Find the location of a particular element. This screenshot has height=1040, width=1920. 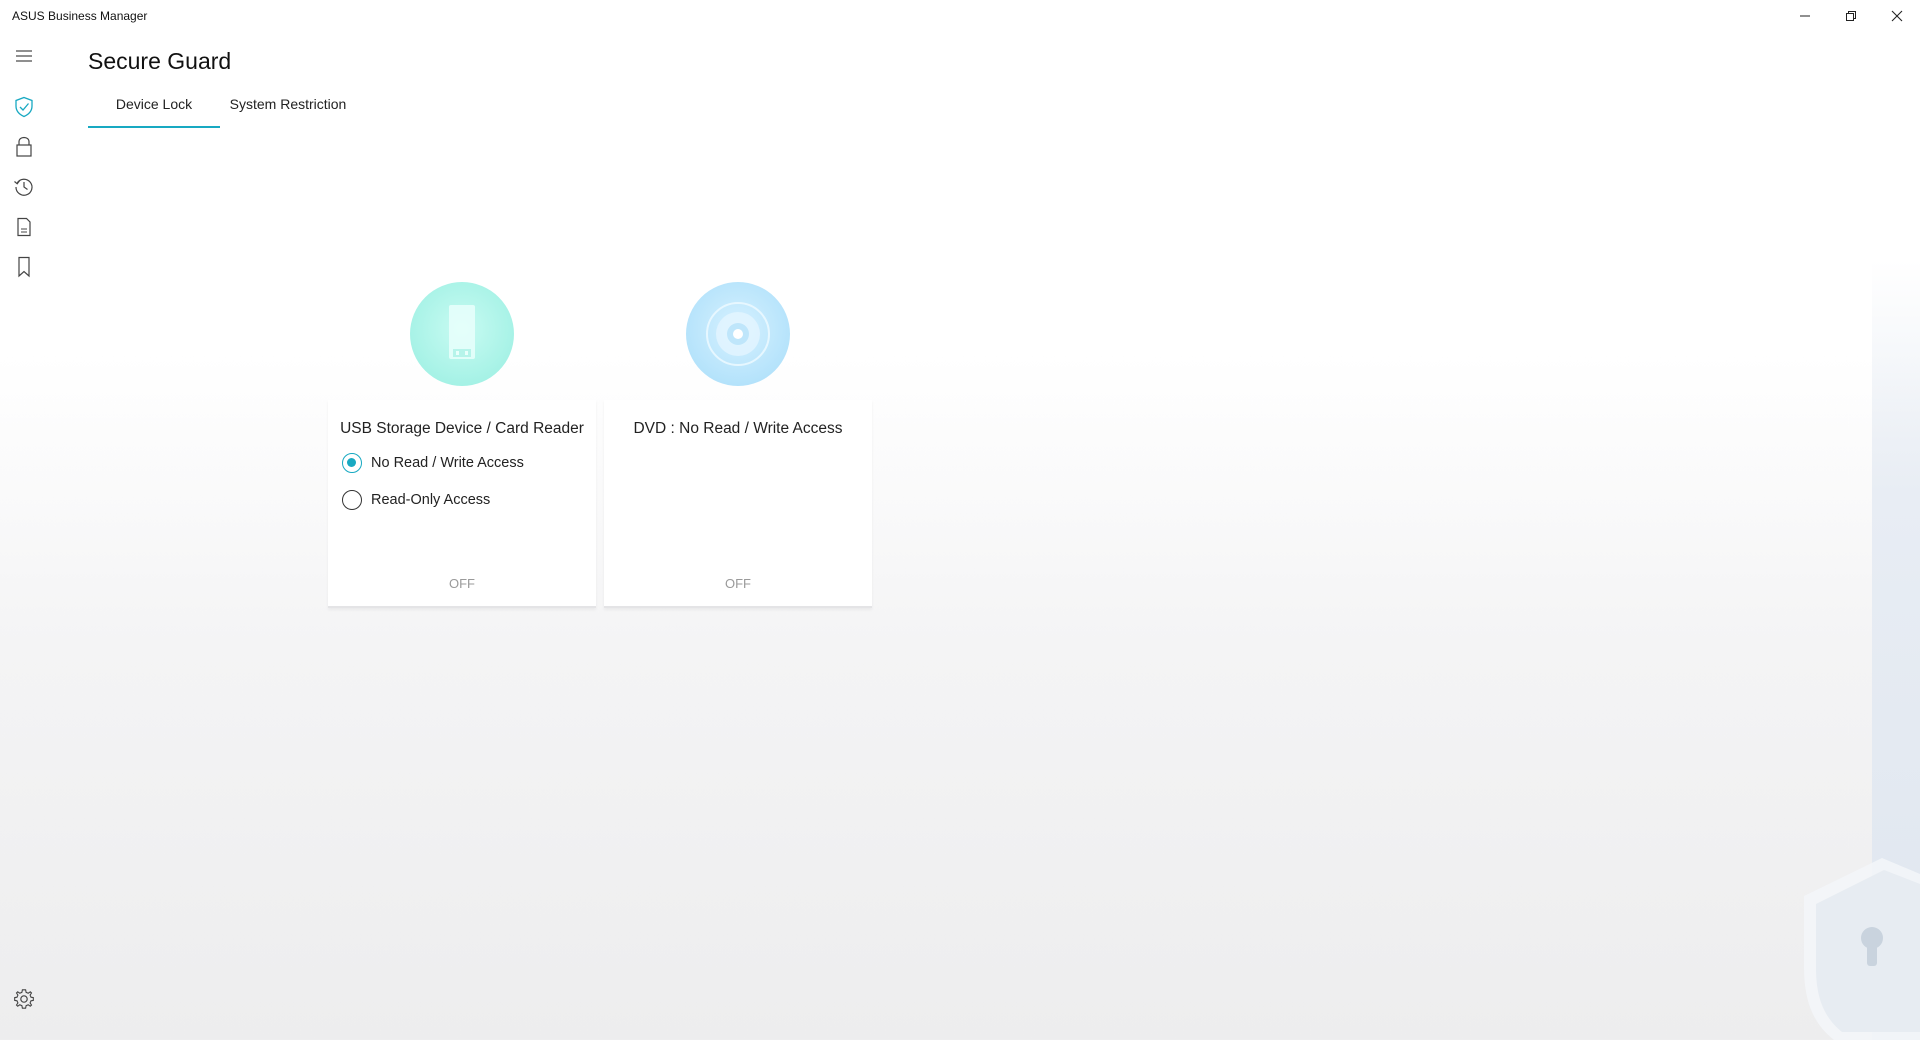

close-icon is located at coordinates (1897, 16).